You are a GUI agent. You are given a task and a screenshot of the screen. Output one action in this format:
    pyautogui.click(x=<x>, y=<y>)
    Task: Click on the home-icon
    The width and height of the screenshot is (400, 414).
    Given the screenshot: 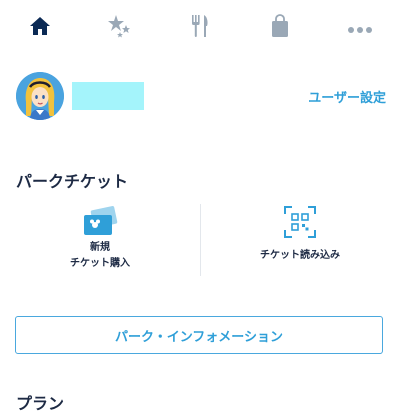 What is the action you would take?
    pyautogui.click(x=40, y=28)
    